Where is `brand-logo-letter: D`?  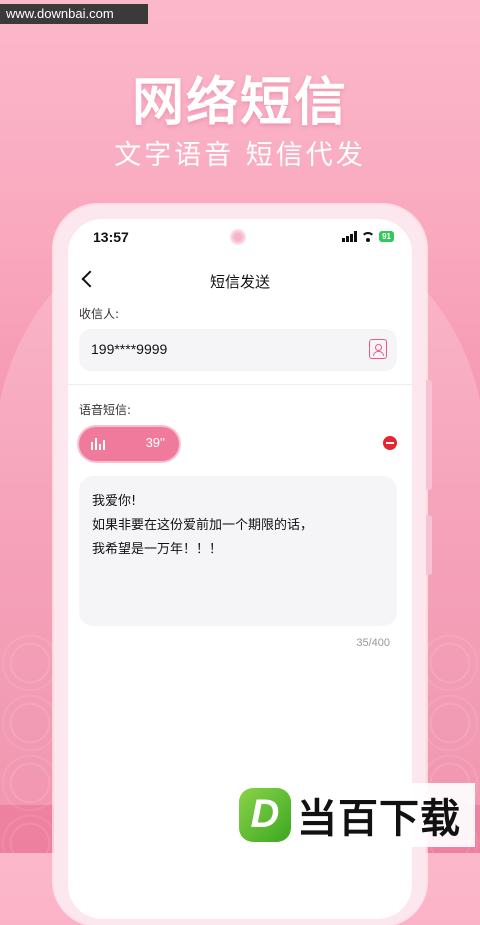 brand-logo-letter: D is located at coordinates (265, 814).